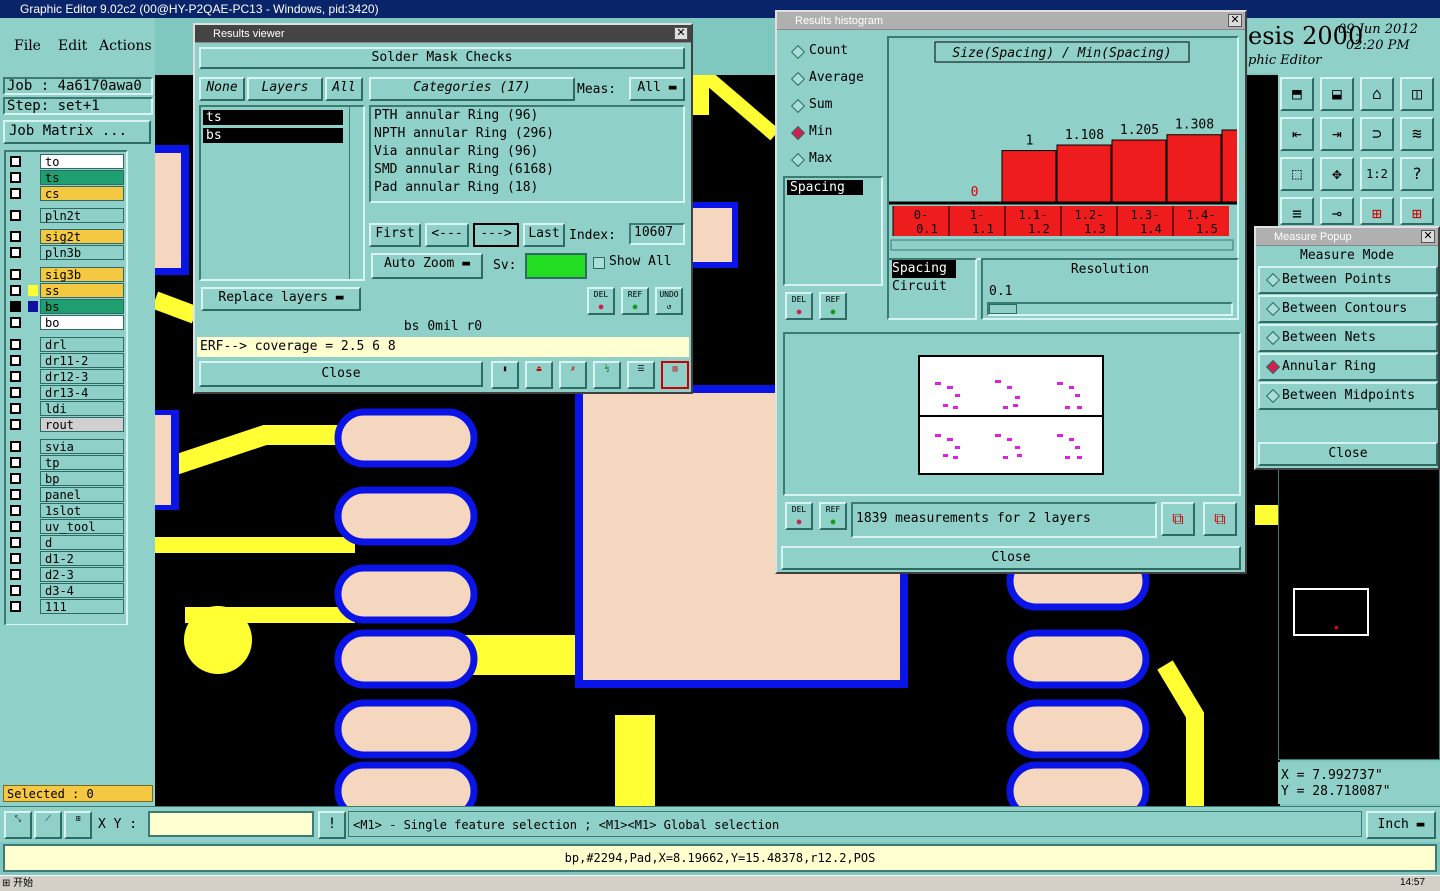 This screenshot has width=1440, height=891. Describe the element at coordinates (341, 374) in the screenshot. I see `close-button: Close` at that location.